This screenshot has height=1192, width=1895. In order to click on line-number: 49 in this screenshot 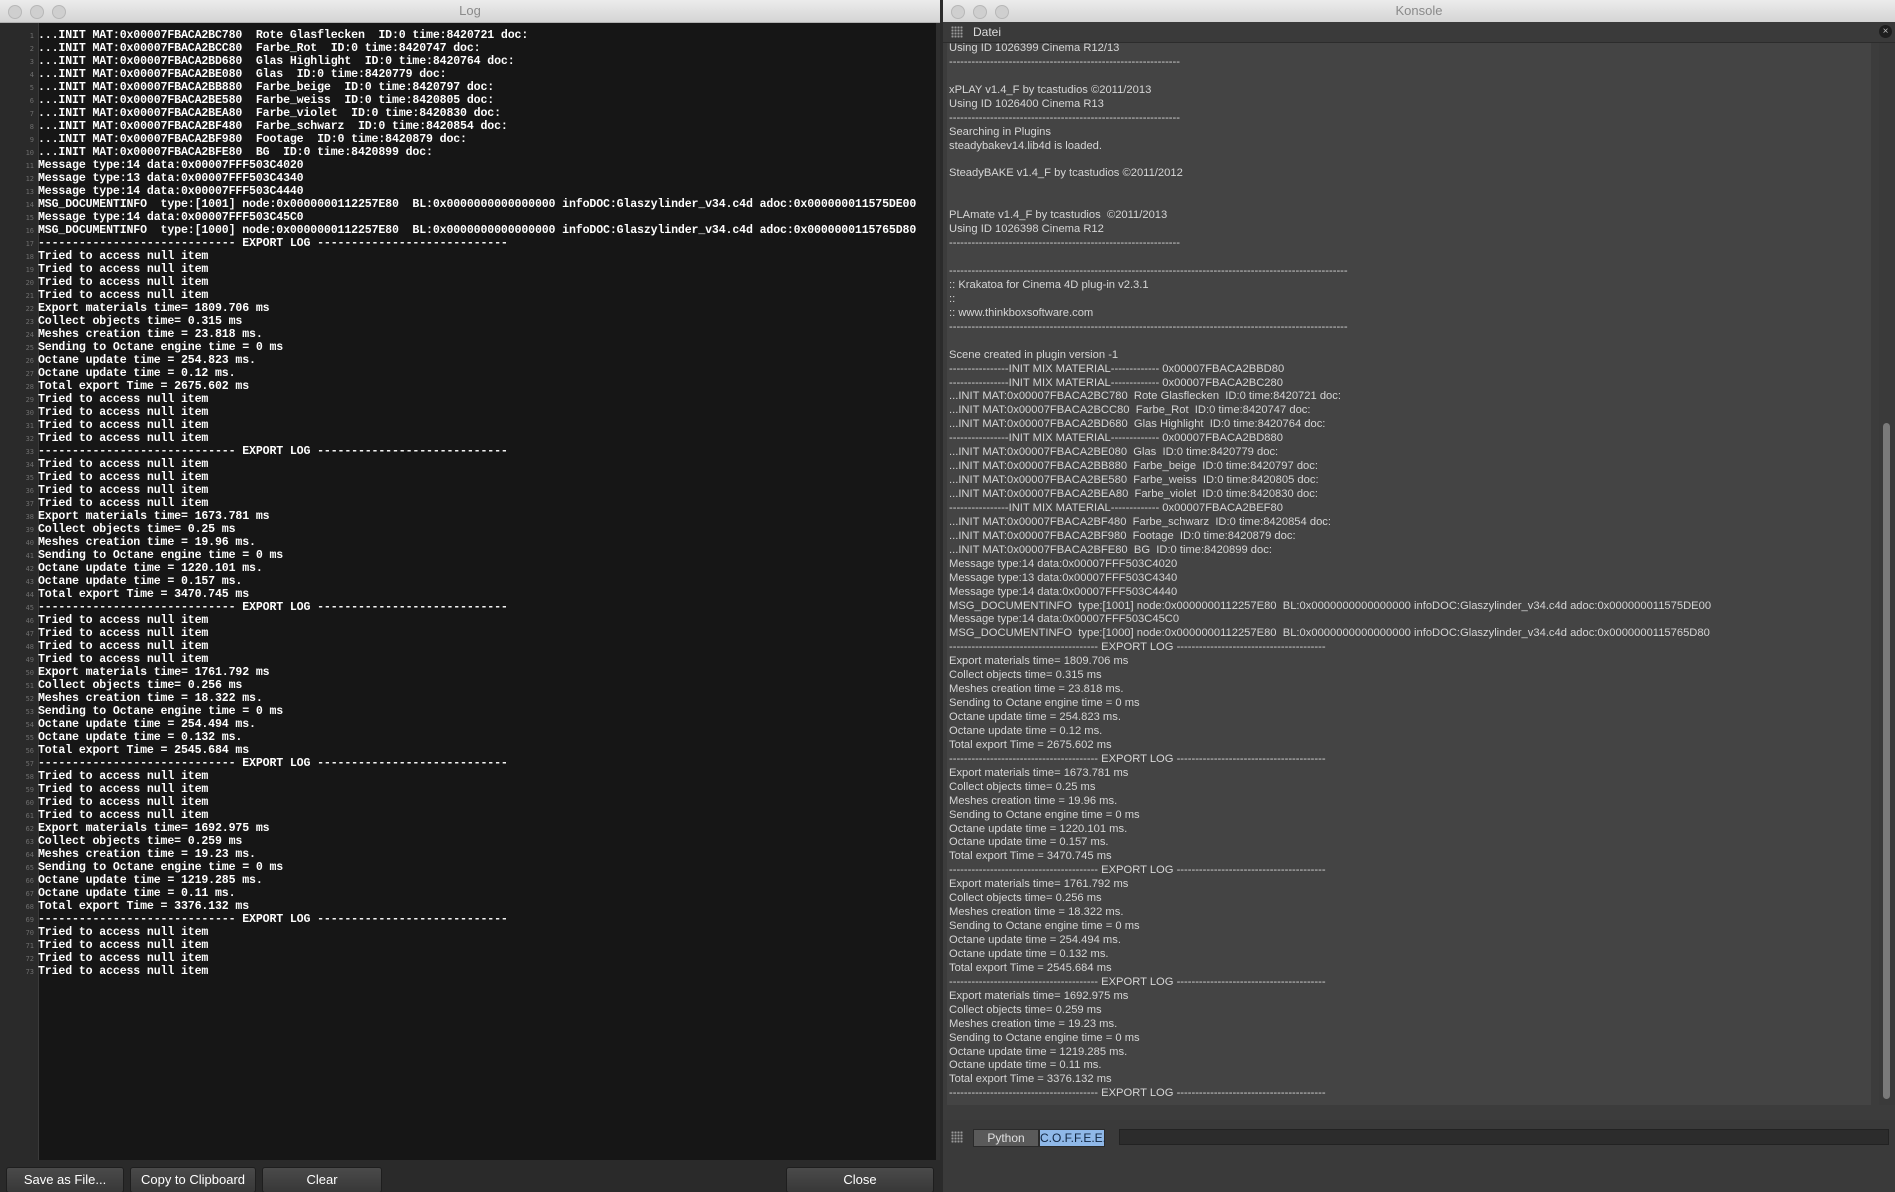, I will do `click(29, 659)`.